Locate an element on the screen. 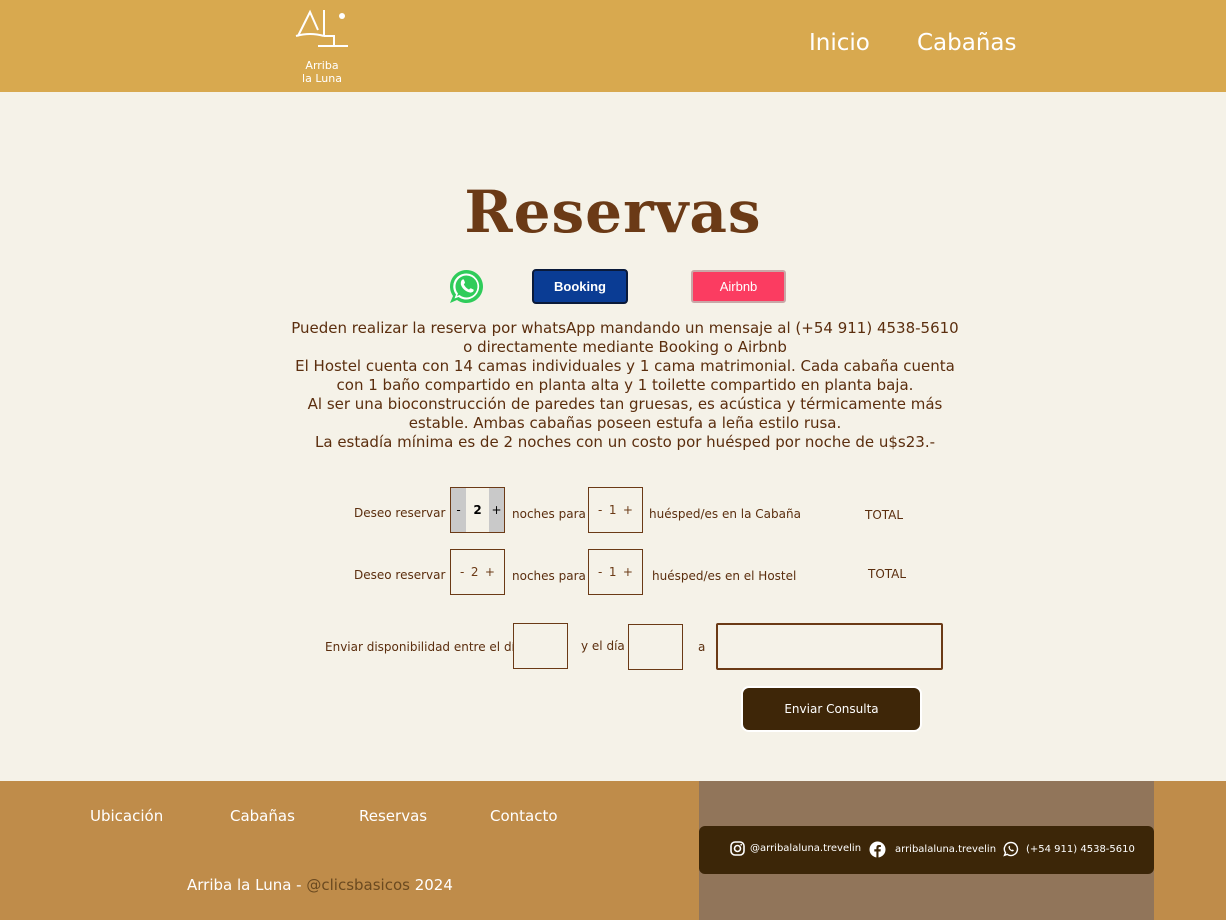  cabana-nights-stepper: - 2 + is located at coordinates (477, 510).